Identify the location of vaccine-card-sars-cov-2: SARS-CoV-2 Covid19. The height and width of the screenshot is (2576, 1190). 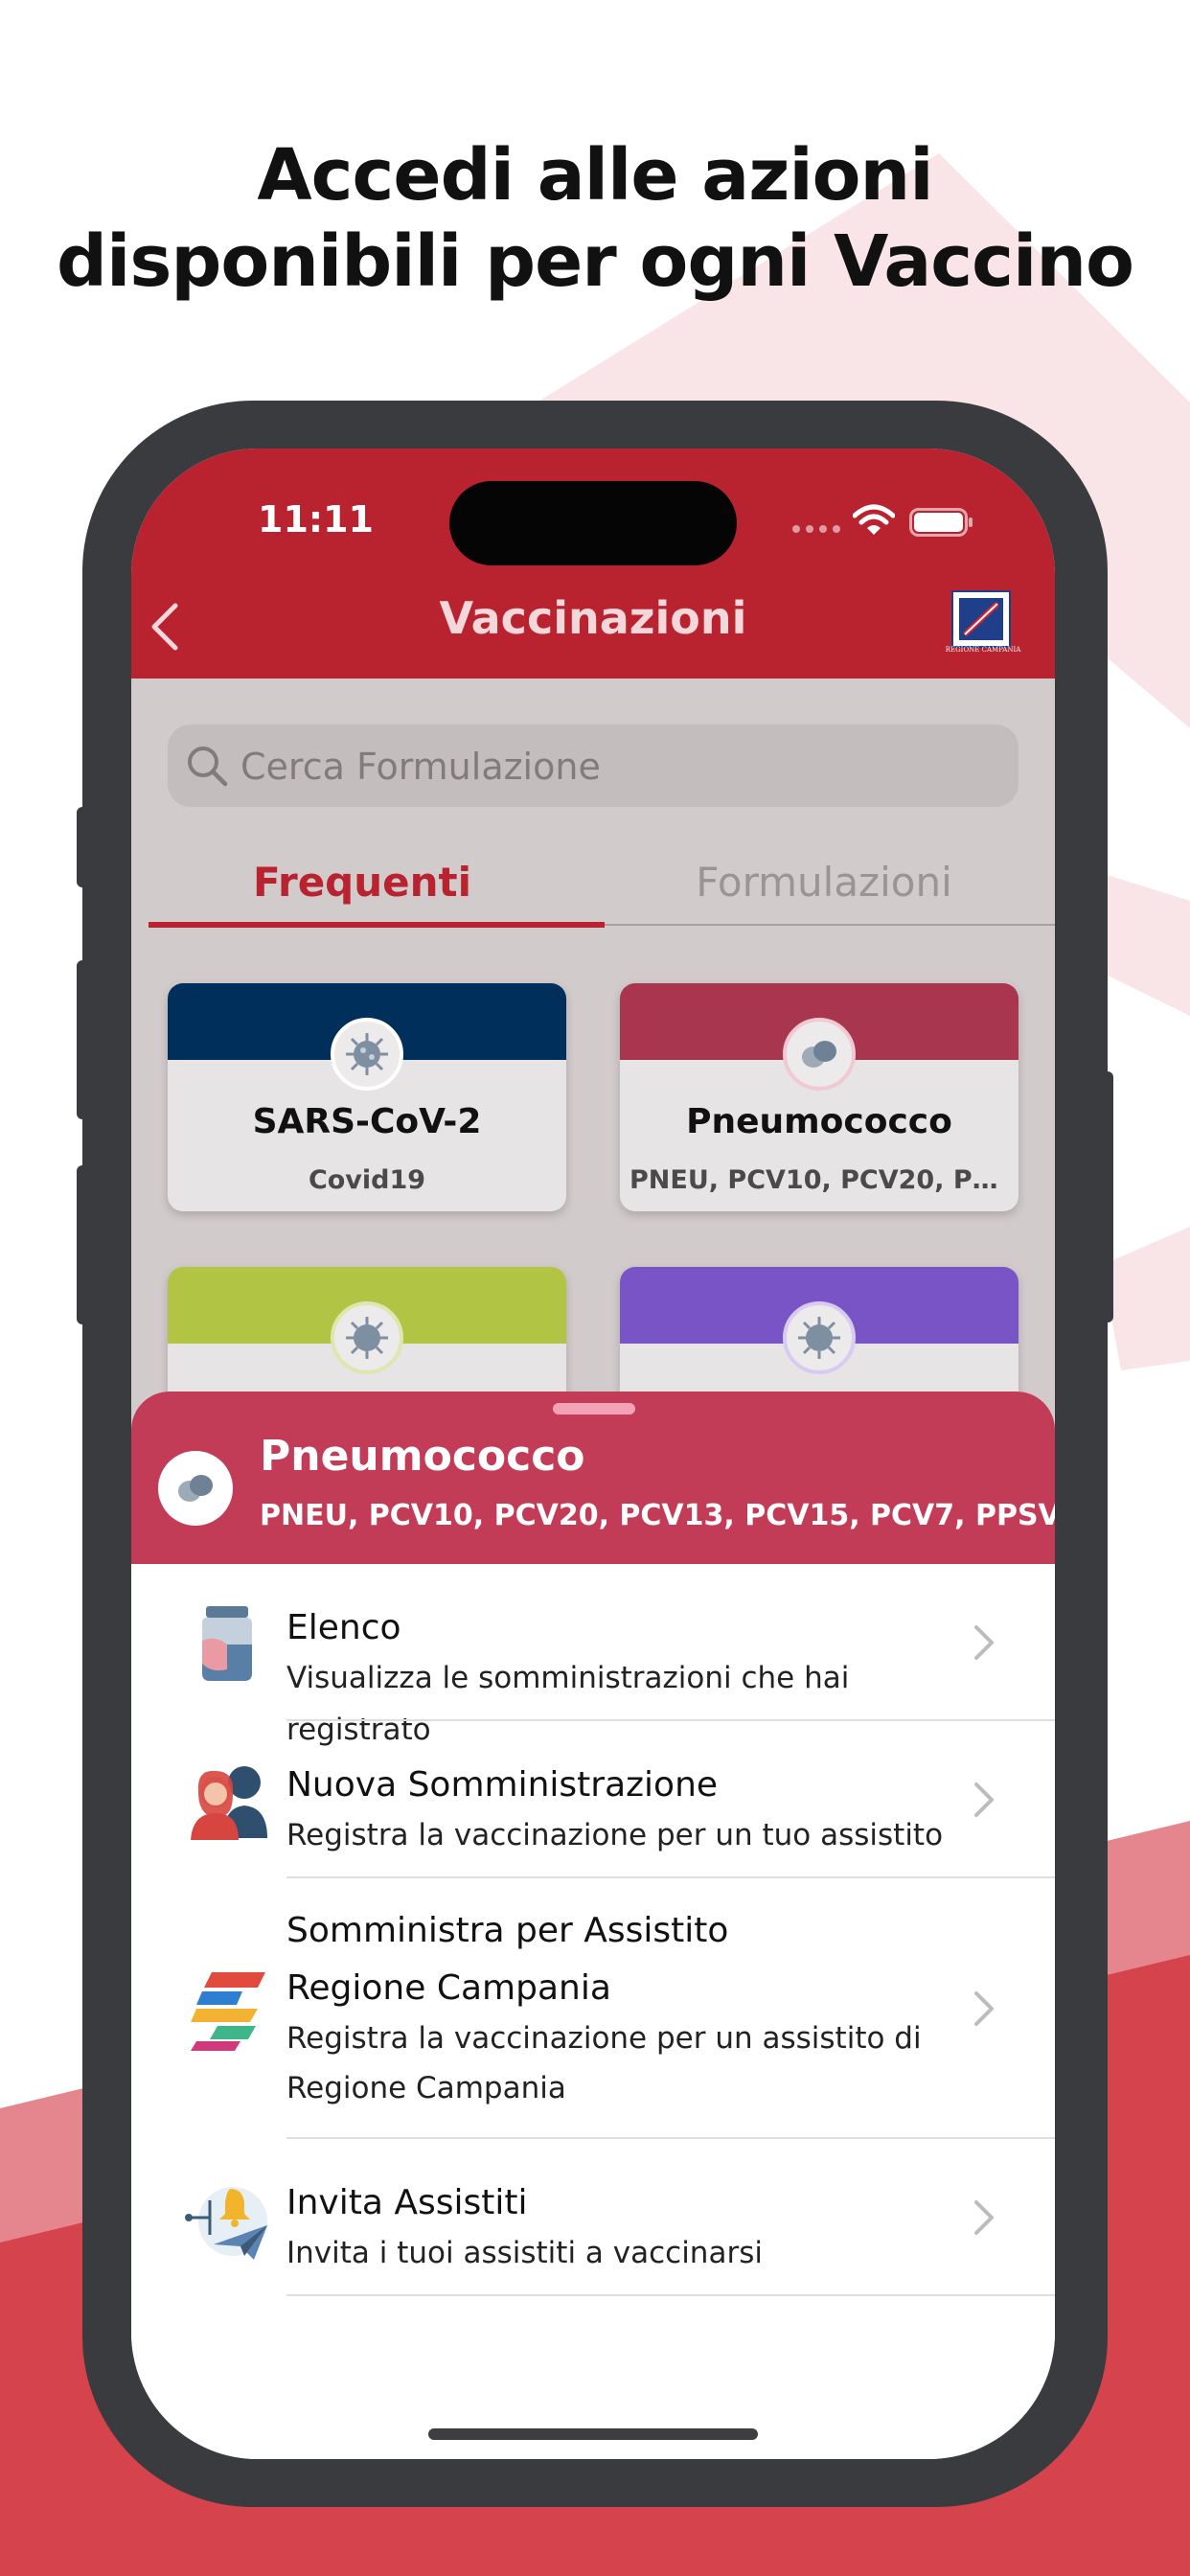
(367, 1097).